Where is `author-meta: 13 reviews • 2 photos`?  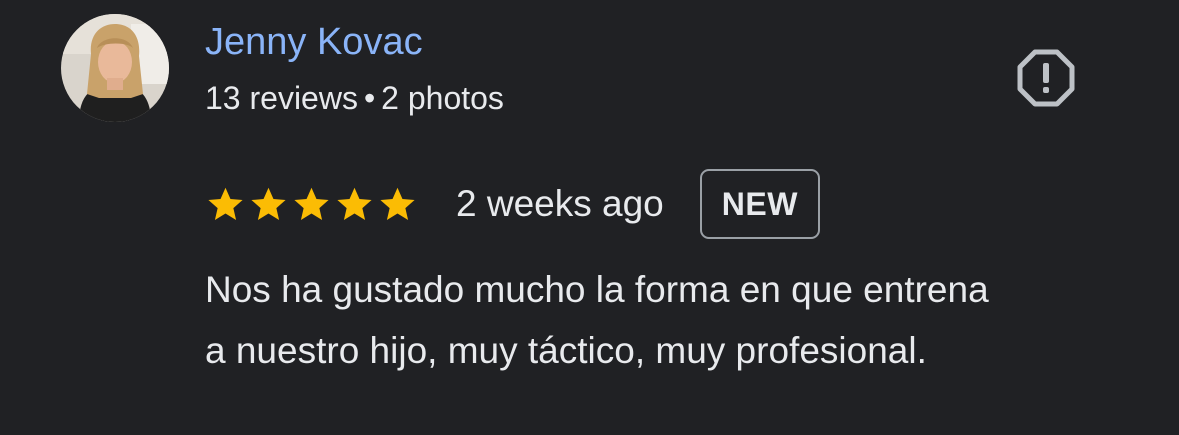 author-meta: 13 reviews • 2 photos is located at coordinates (354, 98).